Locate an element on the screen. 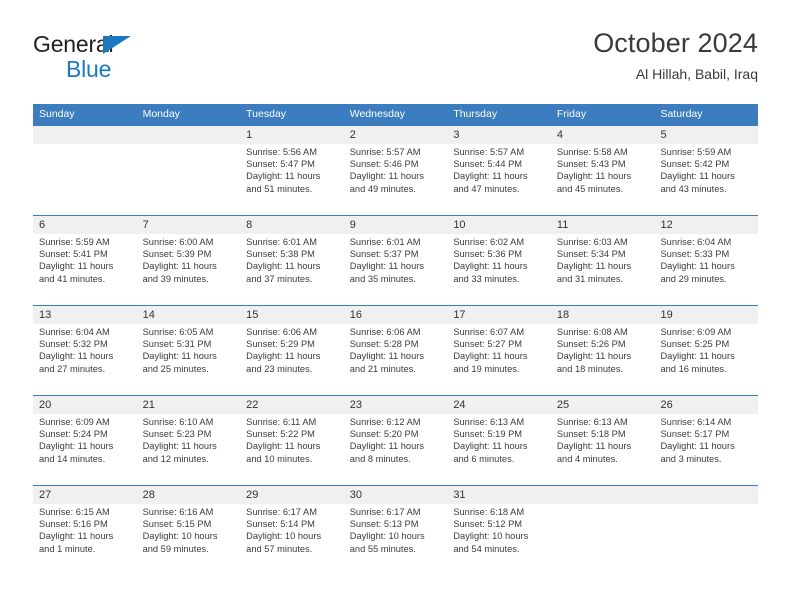  sunset-text: Sunset: 5:38 PM is located at coordinates (280, 254).